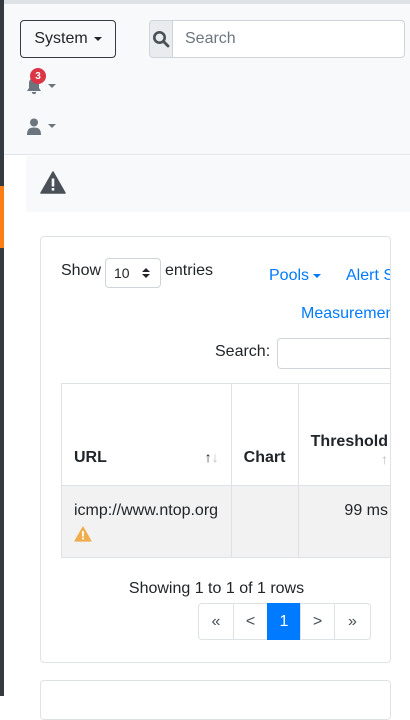 The width and height of the screenshot is (410, 720). Describe the element at coordinates (250, 621) in the screenshot. I see `prev-page-button: <` at that location.